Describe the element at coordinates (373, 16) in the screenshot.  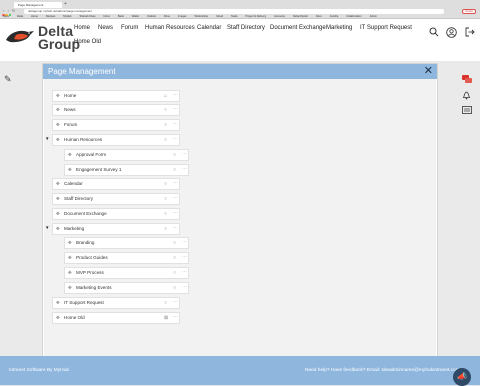
I see `bookmark-item: Admin` at that location.